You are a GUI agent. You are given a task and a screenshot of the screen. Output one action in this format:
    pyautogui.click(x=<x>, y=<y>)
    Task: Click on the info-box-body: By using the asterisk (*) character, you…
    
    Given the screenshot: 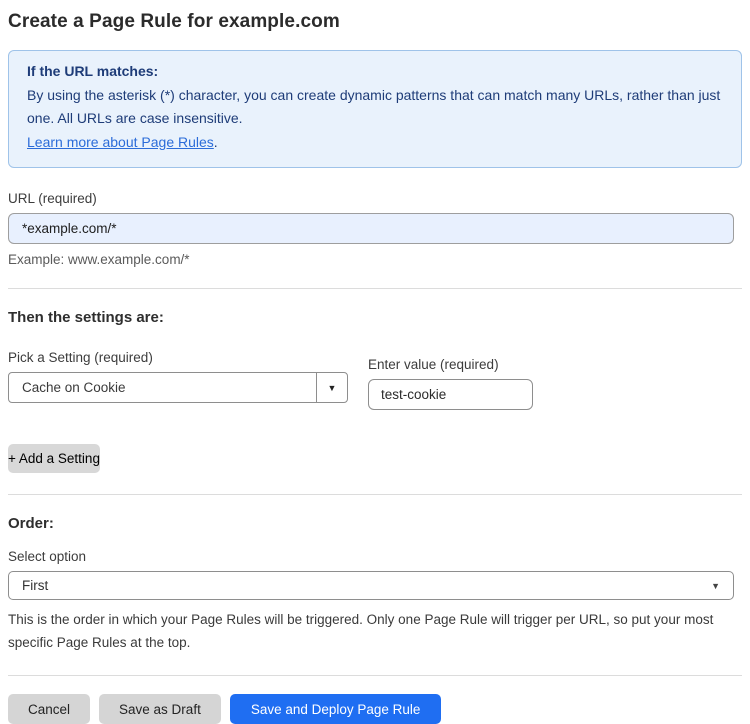 What is the action you would take?
    pyautogui.click(x=374, y=106)
    